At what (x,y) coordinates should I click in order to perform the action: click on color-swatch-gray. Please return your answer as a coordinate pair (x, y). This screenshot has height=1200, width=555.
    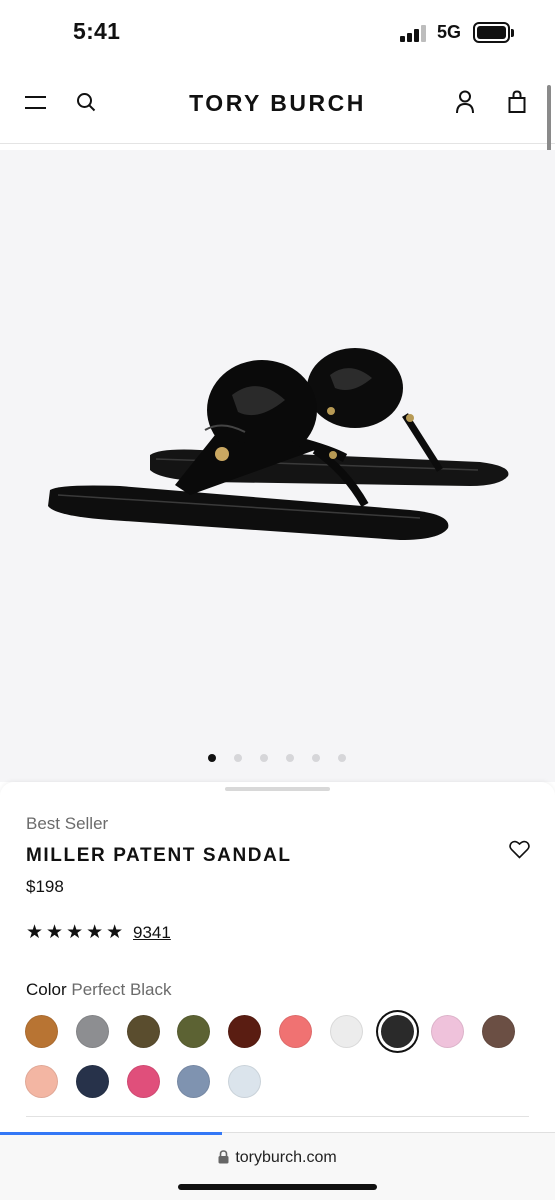
    Looking at the image, I should click on (92, 1031).